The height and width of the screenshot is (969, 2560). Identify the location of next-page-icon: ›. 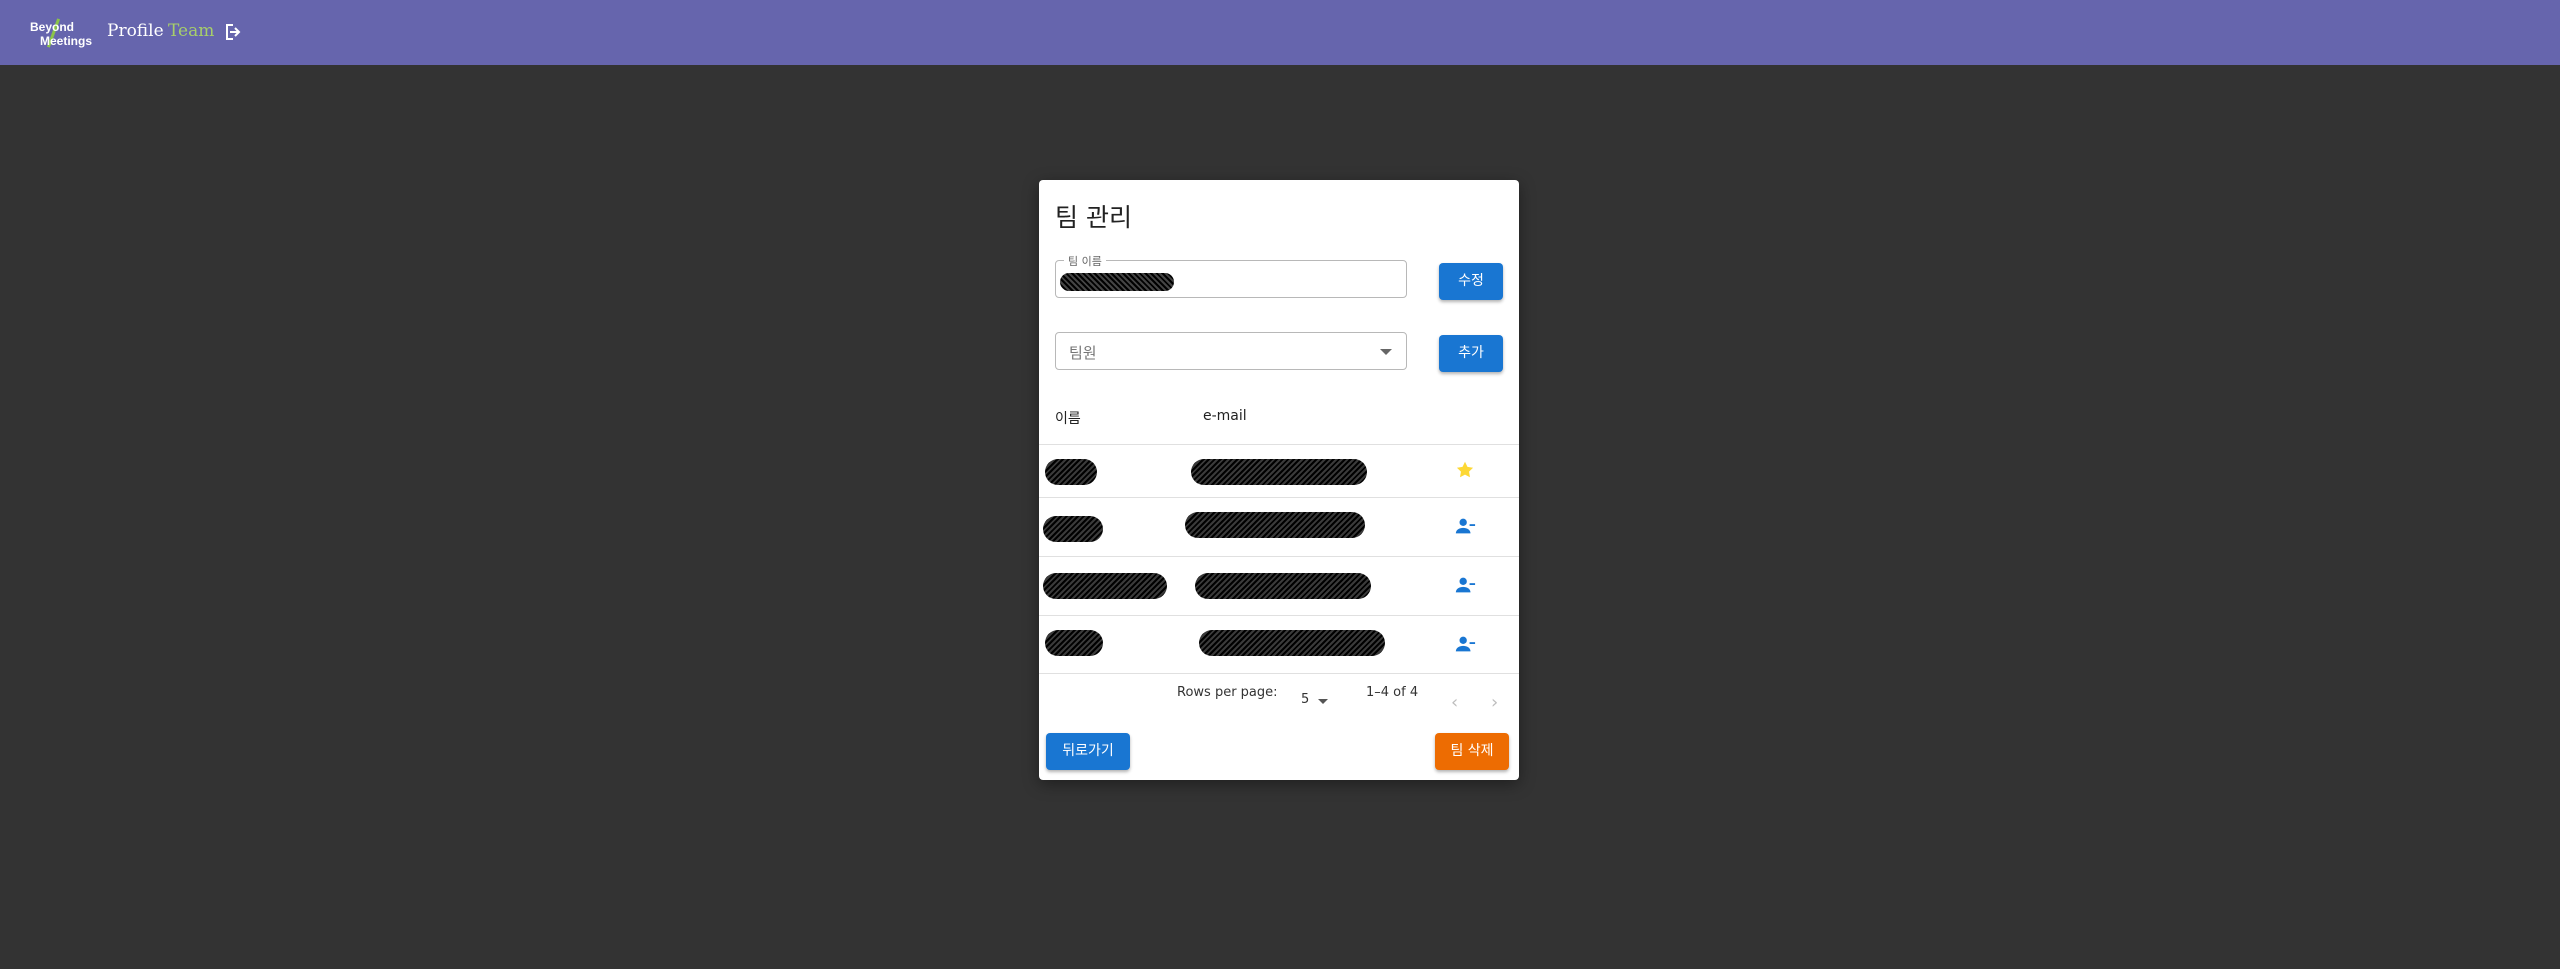
(1494, 702).